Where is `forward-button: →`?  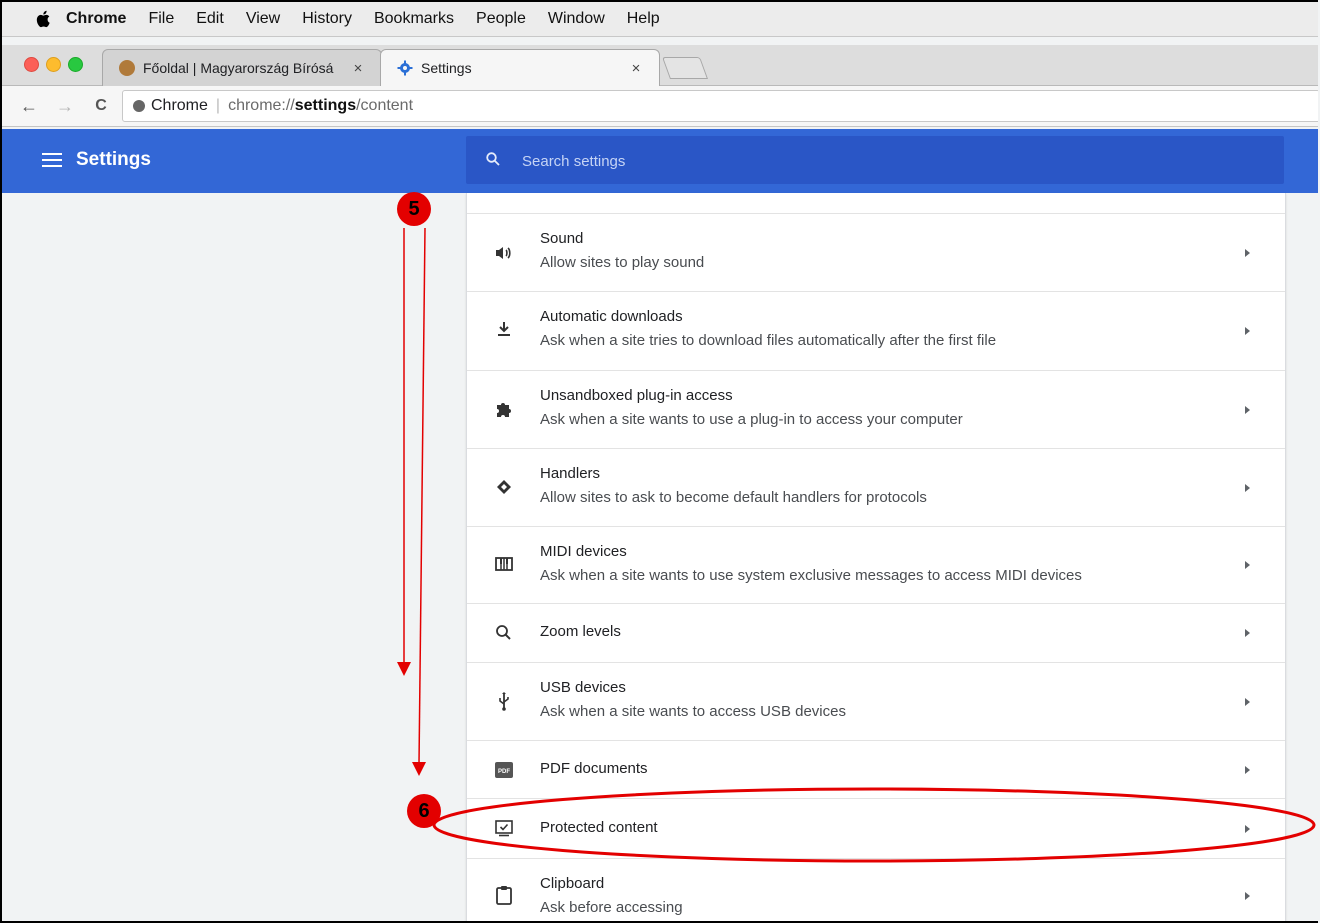
forward-button: → is located at coordinates (65, 106).